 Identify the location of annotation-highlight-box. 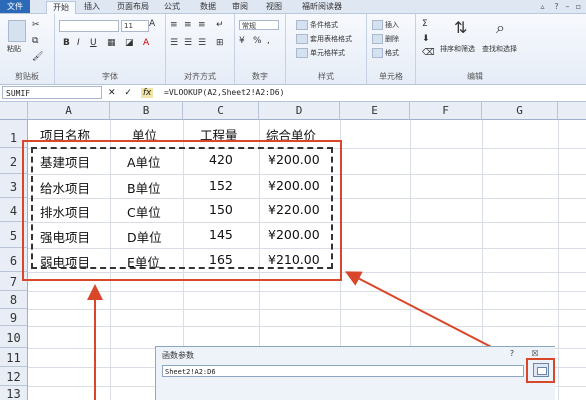
(540, 370).